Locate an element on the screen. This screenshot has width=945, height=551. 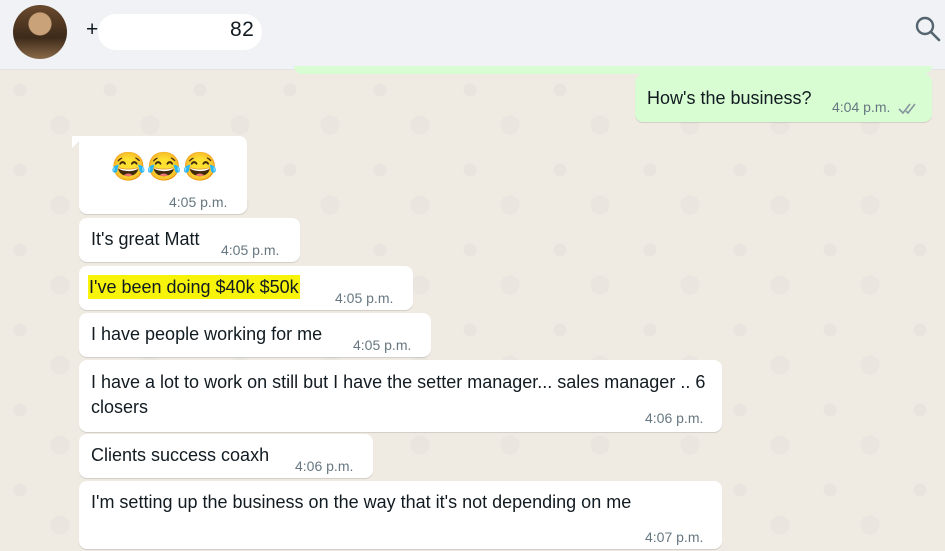
contact-name: + is located at coordinates (92, 30).